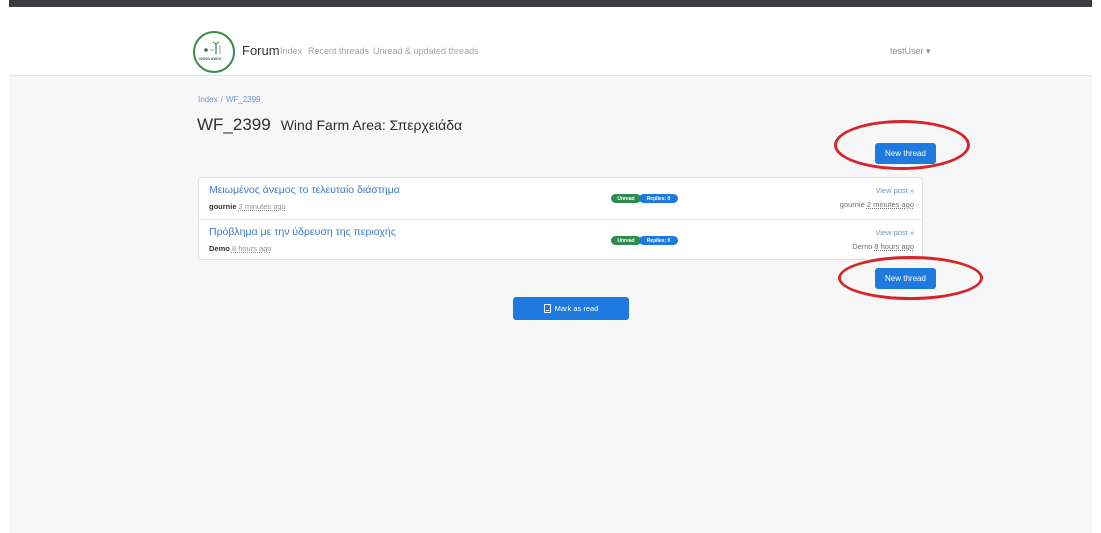 This screenshot has height=533, width=1101. I want to click on breadcrumb: Index / WF_2399, so click(229, 99).